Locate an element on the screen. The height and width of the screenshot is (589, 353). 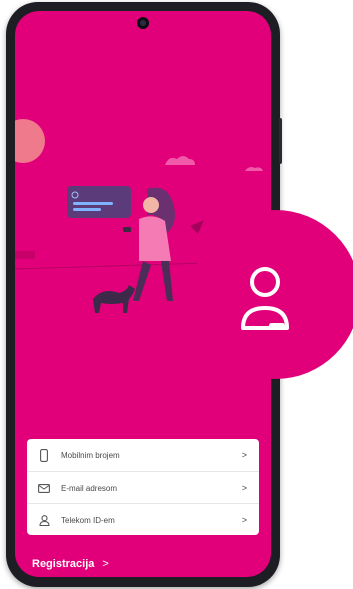
dog-shape is located at coordinates (114, 299).